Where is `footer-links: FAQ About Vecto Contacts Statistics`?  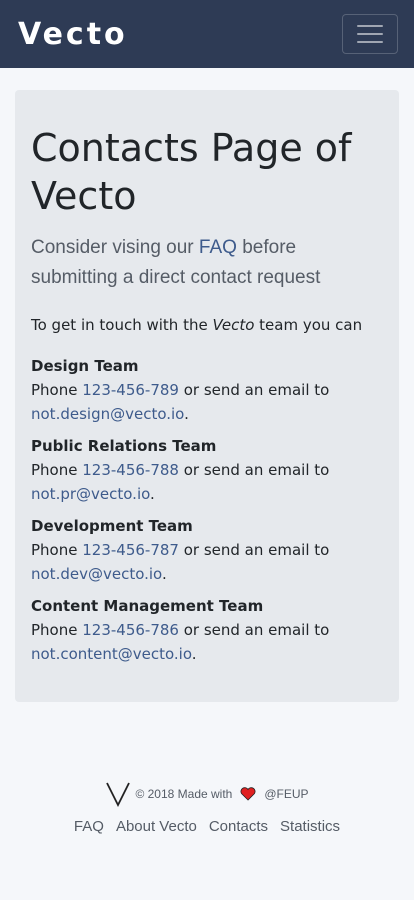 footer-links: FAQ About Vecto Contacts Statistics is located at coordinates (207, 826).